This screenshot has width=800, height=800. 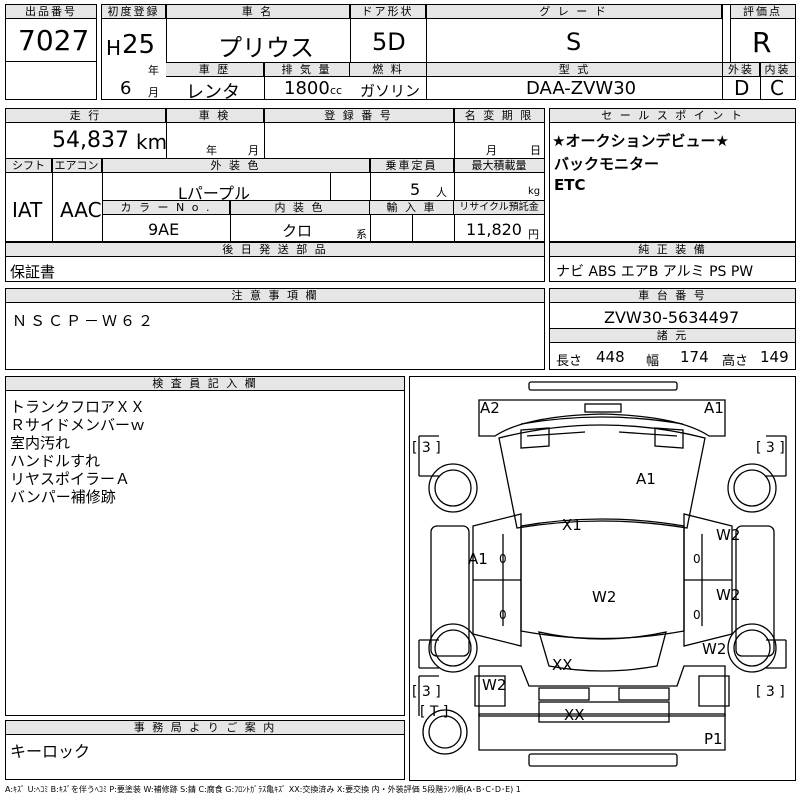 What do you see at coordinates (655, 272) in the screenshot?
I see `genuine-equipment: ナビ ABS エアB アルミ PS PW` at bounding box center [655, 272].